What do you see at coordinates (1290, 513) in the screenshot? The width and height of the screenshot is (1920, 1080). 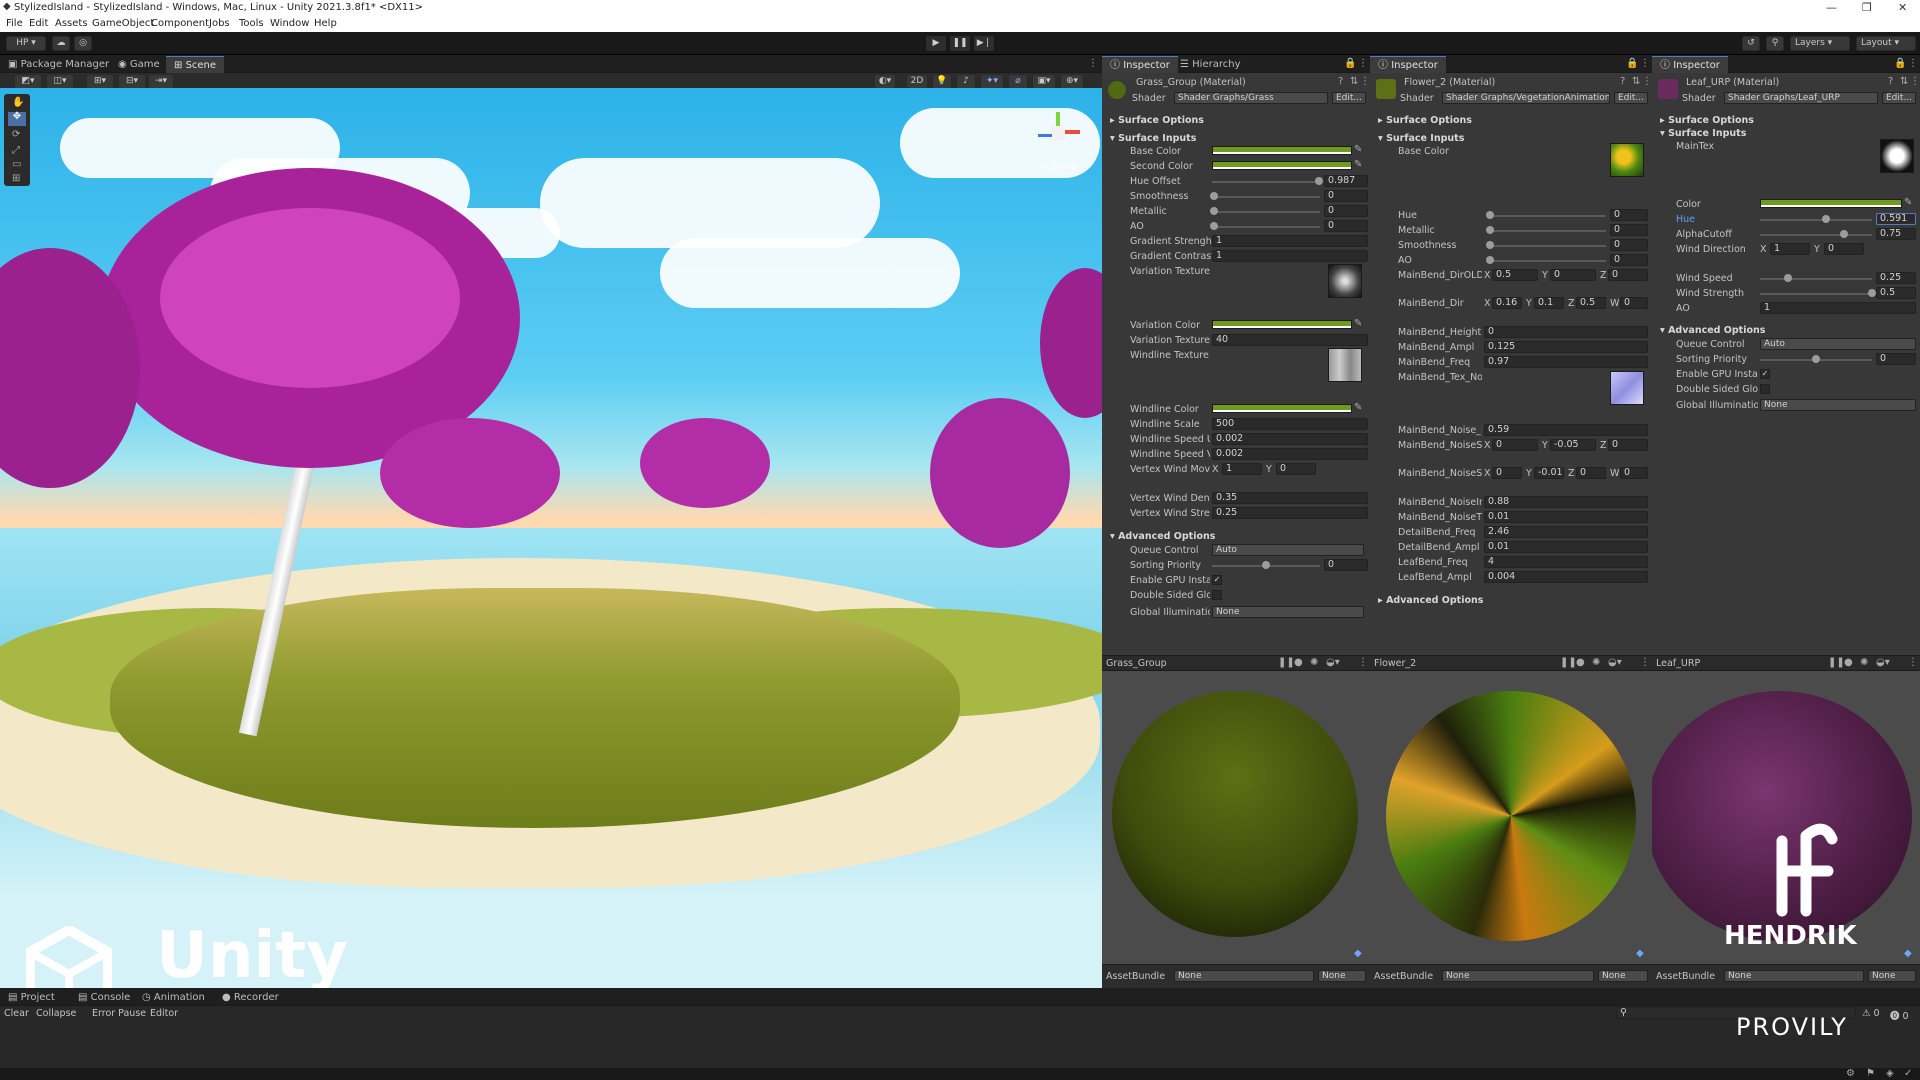 I see `vertex-wind-strength-field: 0.25` at bounding box center [1290, 513].